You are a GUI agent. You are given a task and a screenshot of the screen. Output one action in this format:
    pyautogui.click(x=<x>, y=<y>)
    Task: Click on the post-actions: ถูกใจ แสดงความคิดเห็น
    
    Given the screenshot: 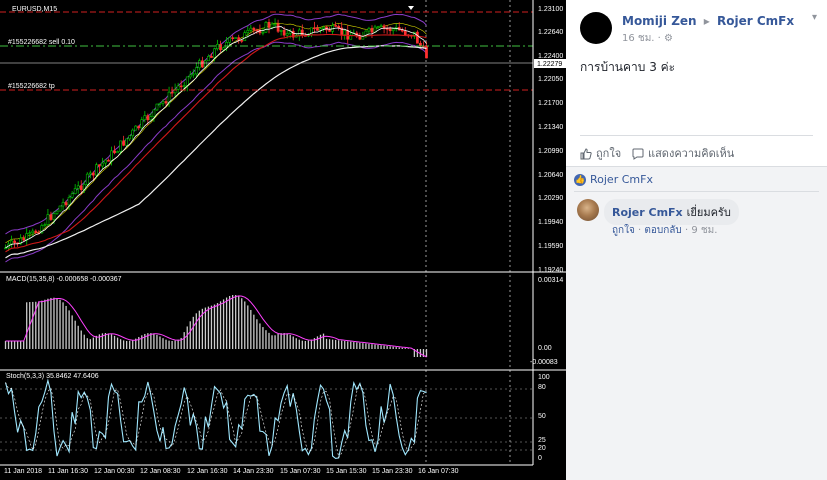 What is the action you would take?
    pyautogui.click(x=696, y=150)
    